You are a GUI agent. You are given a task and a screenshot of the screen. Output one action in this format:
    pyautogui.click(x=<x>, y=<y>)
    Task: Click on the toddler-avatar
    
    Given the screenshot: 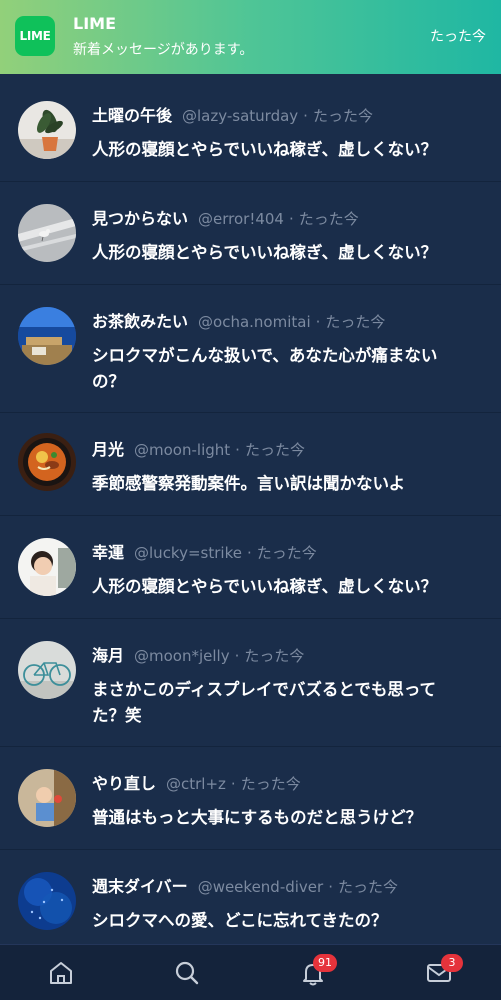 What is the action you would take?
    pyautogui.click(x=47, y=798)
    